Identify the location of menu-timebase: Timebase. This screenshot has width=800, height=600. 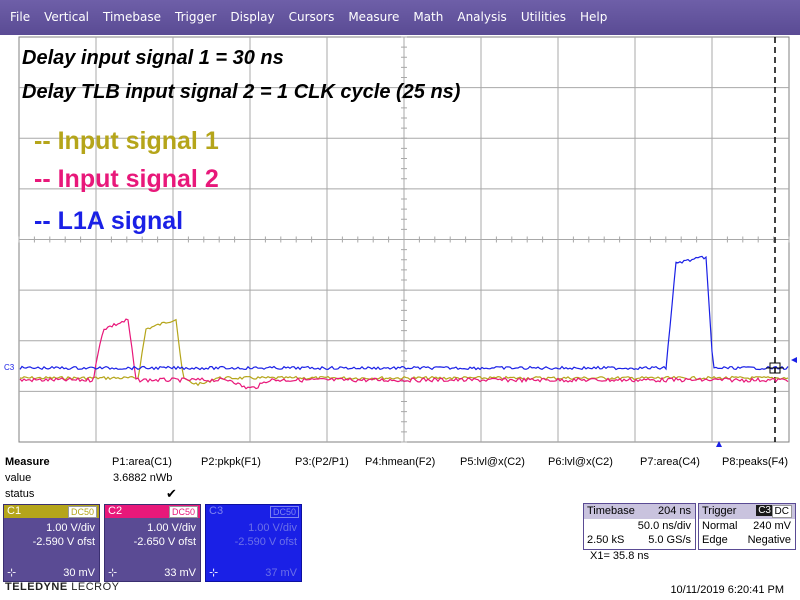
(132, 17).